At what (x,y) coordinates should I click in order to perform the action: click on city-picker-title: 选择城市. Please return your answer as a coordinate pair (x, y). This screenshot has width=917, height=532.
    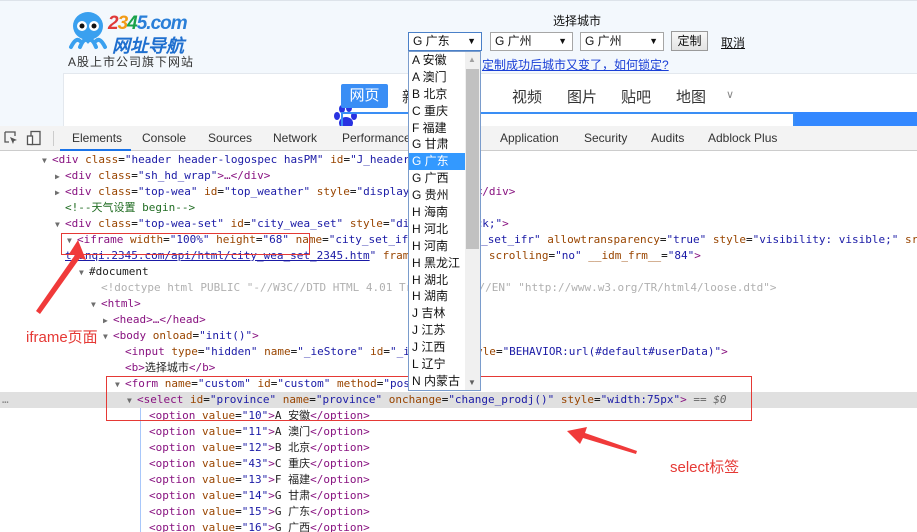
    Looking at the image, I should click on (577, 21).